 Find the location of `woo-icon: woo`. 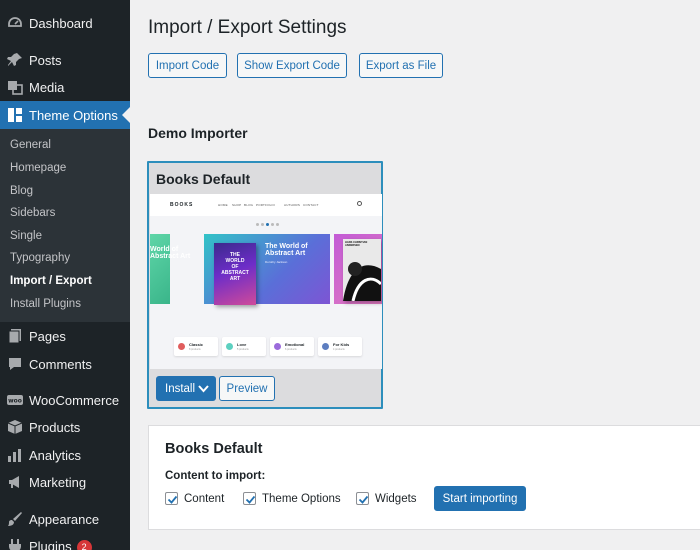

woo-icon: woo is located at coordinates (15, 400).